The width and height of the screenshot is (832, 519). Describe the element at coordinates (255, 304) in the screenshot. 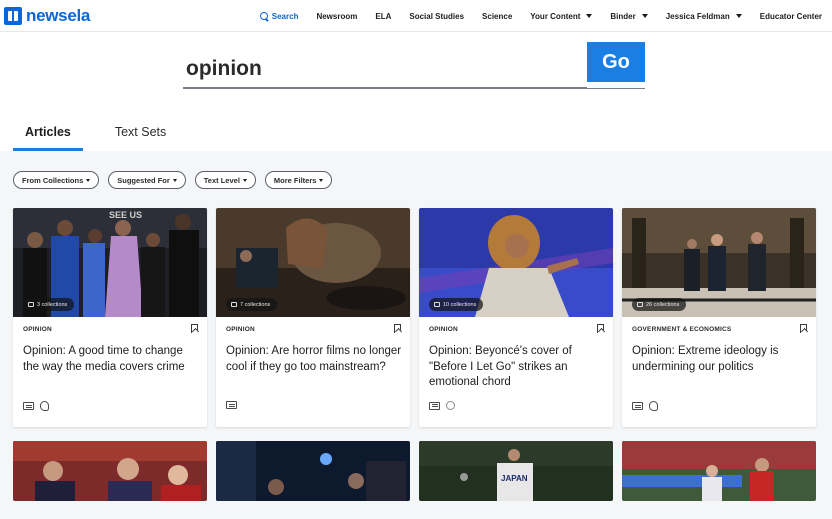

I see `collections-count: 7 collections` at that location.